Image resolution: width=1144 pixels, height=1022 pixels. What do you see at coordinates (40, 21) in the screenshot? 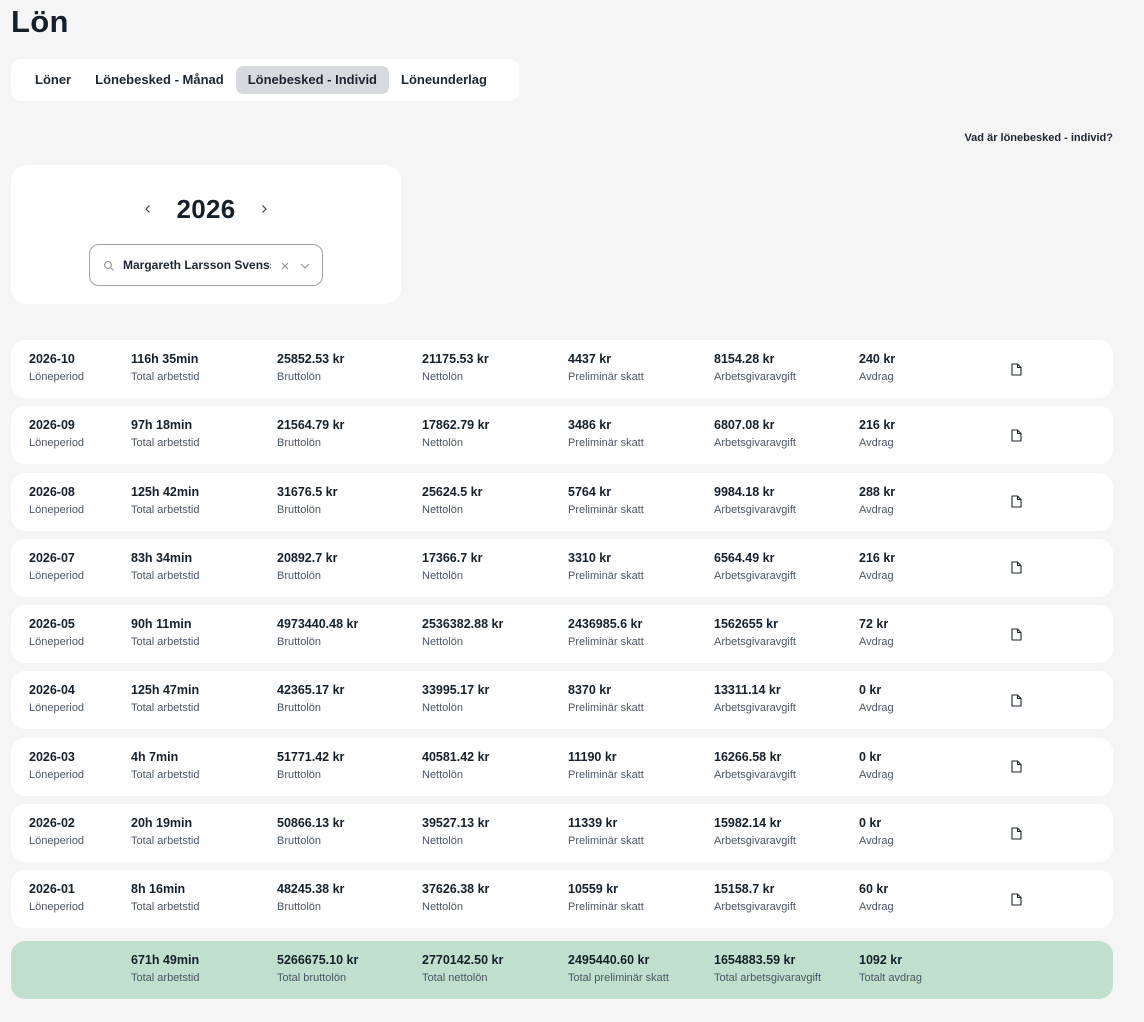
I see `page-title: Lön` at bounding box center [40, 21].